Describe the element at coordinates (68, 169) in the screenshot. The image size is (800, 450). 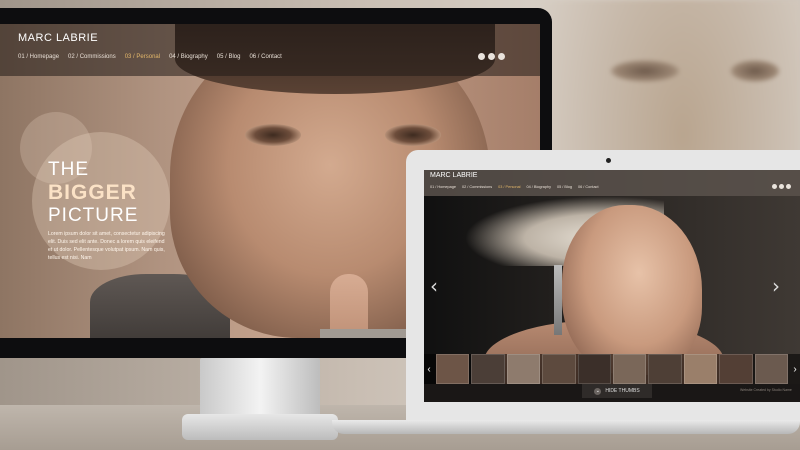
I see `hero-title-line-1: THE` at that location.